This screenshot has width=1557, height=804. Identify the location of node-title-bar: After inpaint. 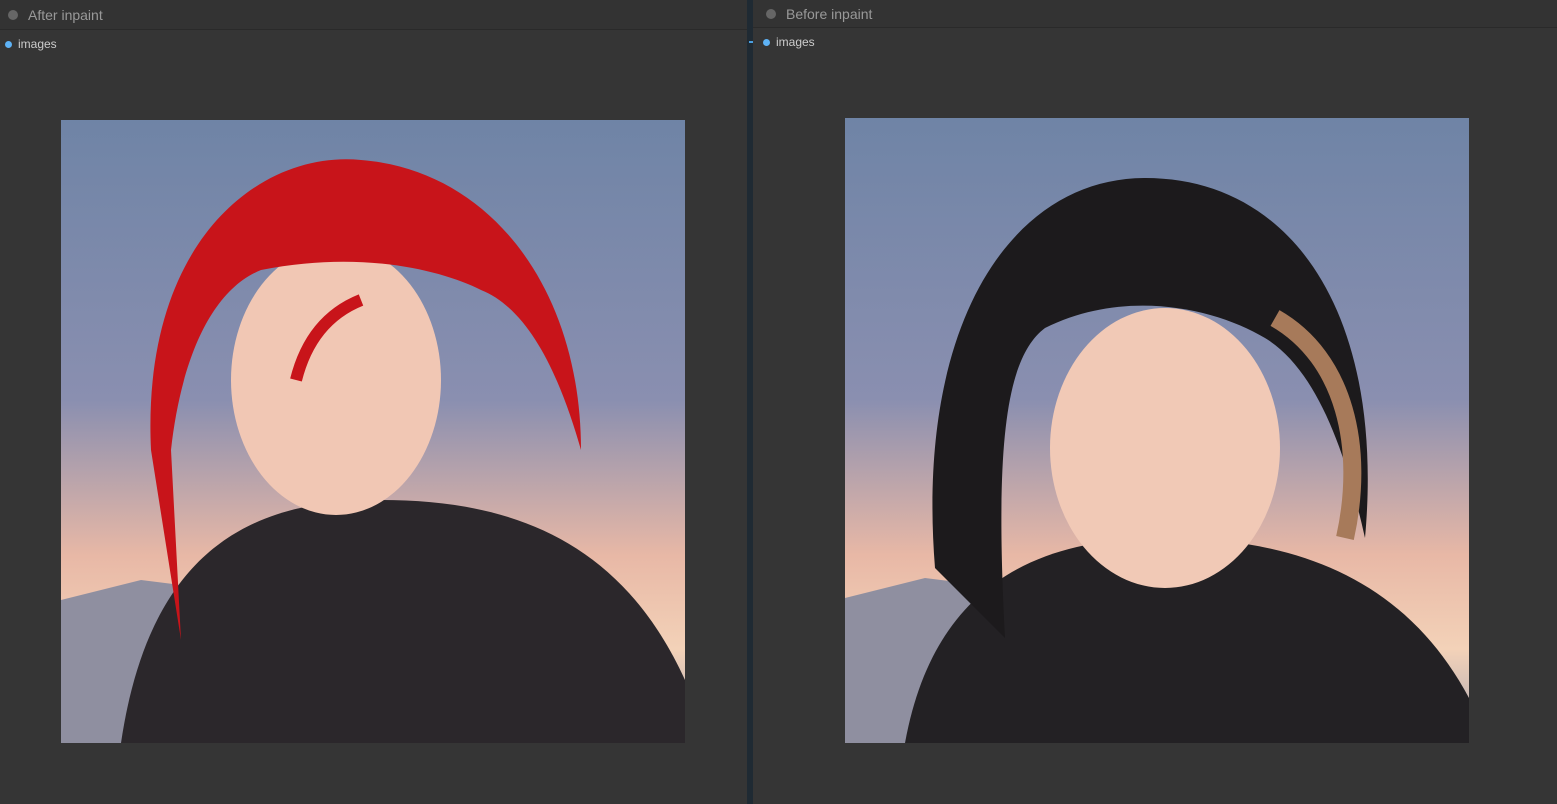
(373, 15).